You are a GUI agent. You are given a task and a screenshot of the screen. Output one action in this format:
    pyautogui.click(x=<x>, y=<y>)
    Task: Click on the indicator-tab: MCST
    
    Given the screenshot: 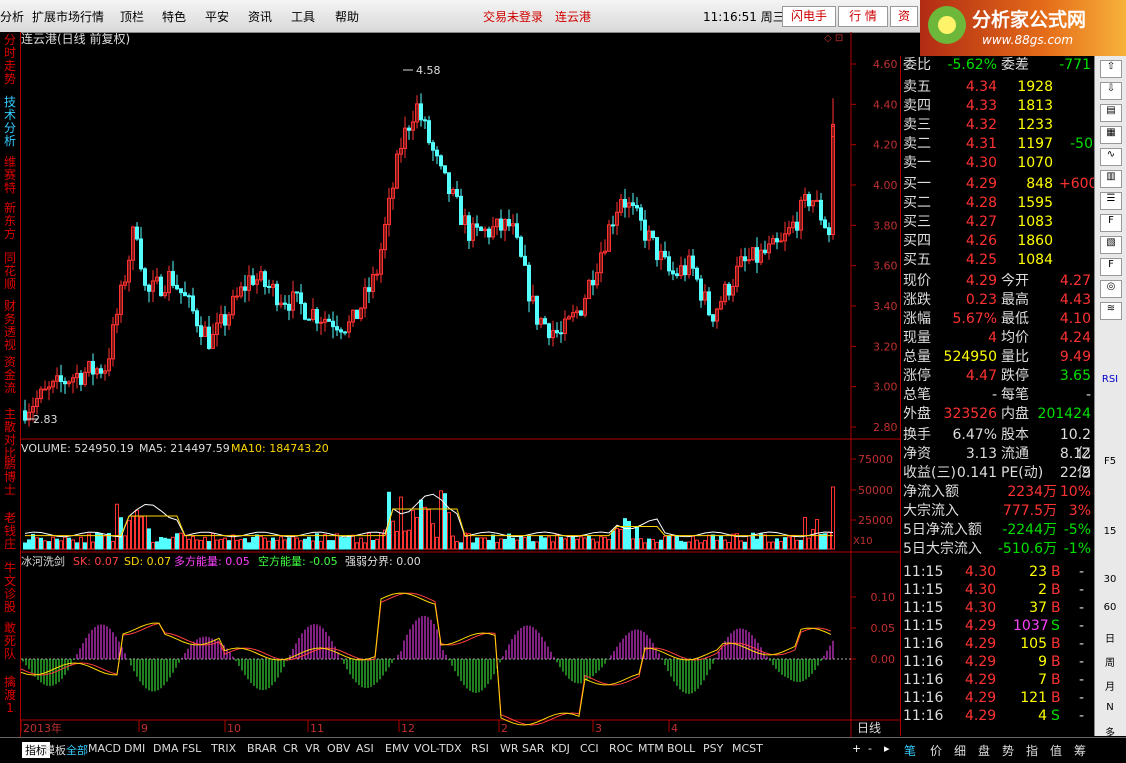 What is the action you would take?
    pyautogui.click(x=747, y=748)
    